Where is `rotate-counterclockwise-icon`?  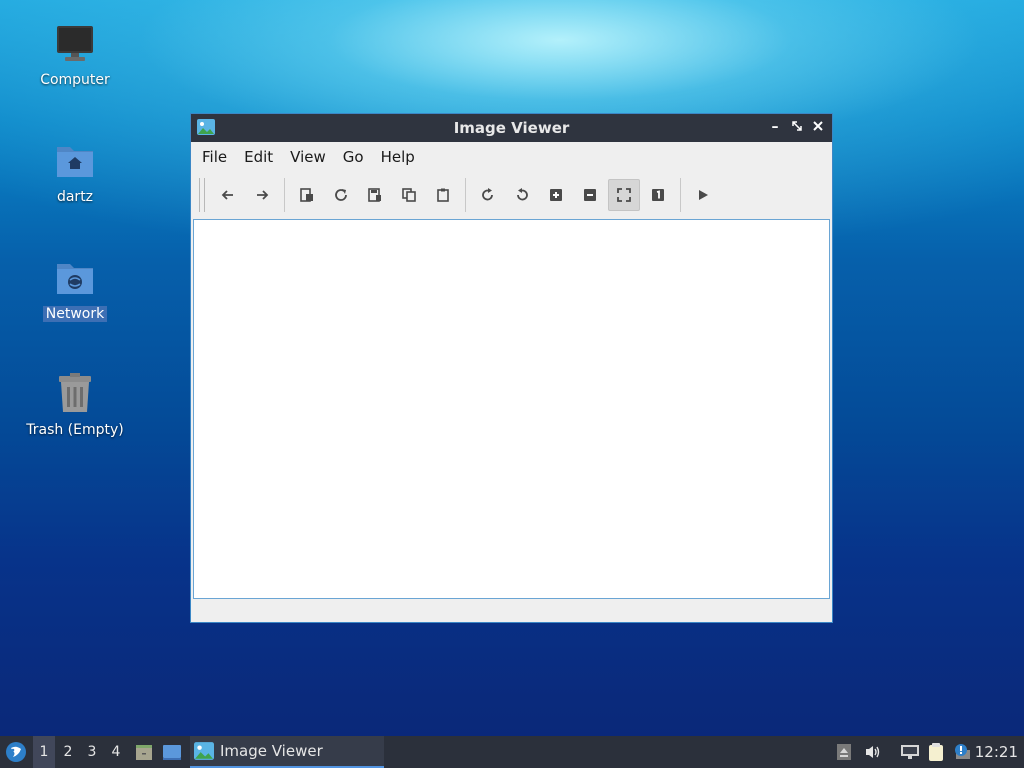 rotate-counterclockwise-icon is located at coordinates (522, 194).